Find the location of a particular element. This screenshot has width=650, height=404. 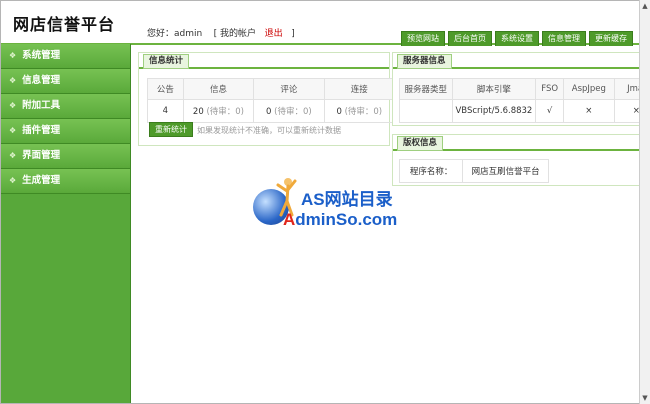

vertical-scrollbar: ▲ ▼ is located at coordinates (644, 202).